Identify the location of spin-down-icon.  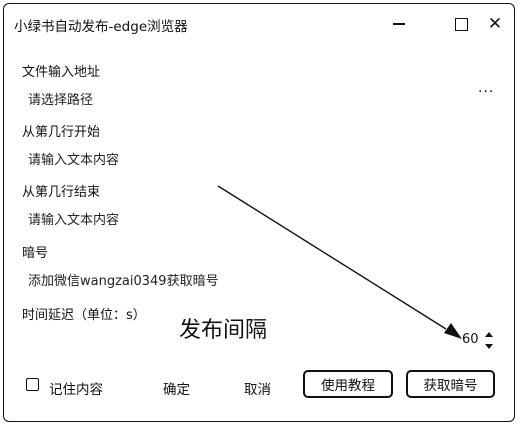
(489, 346).